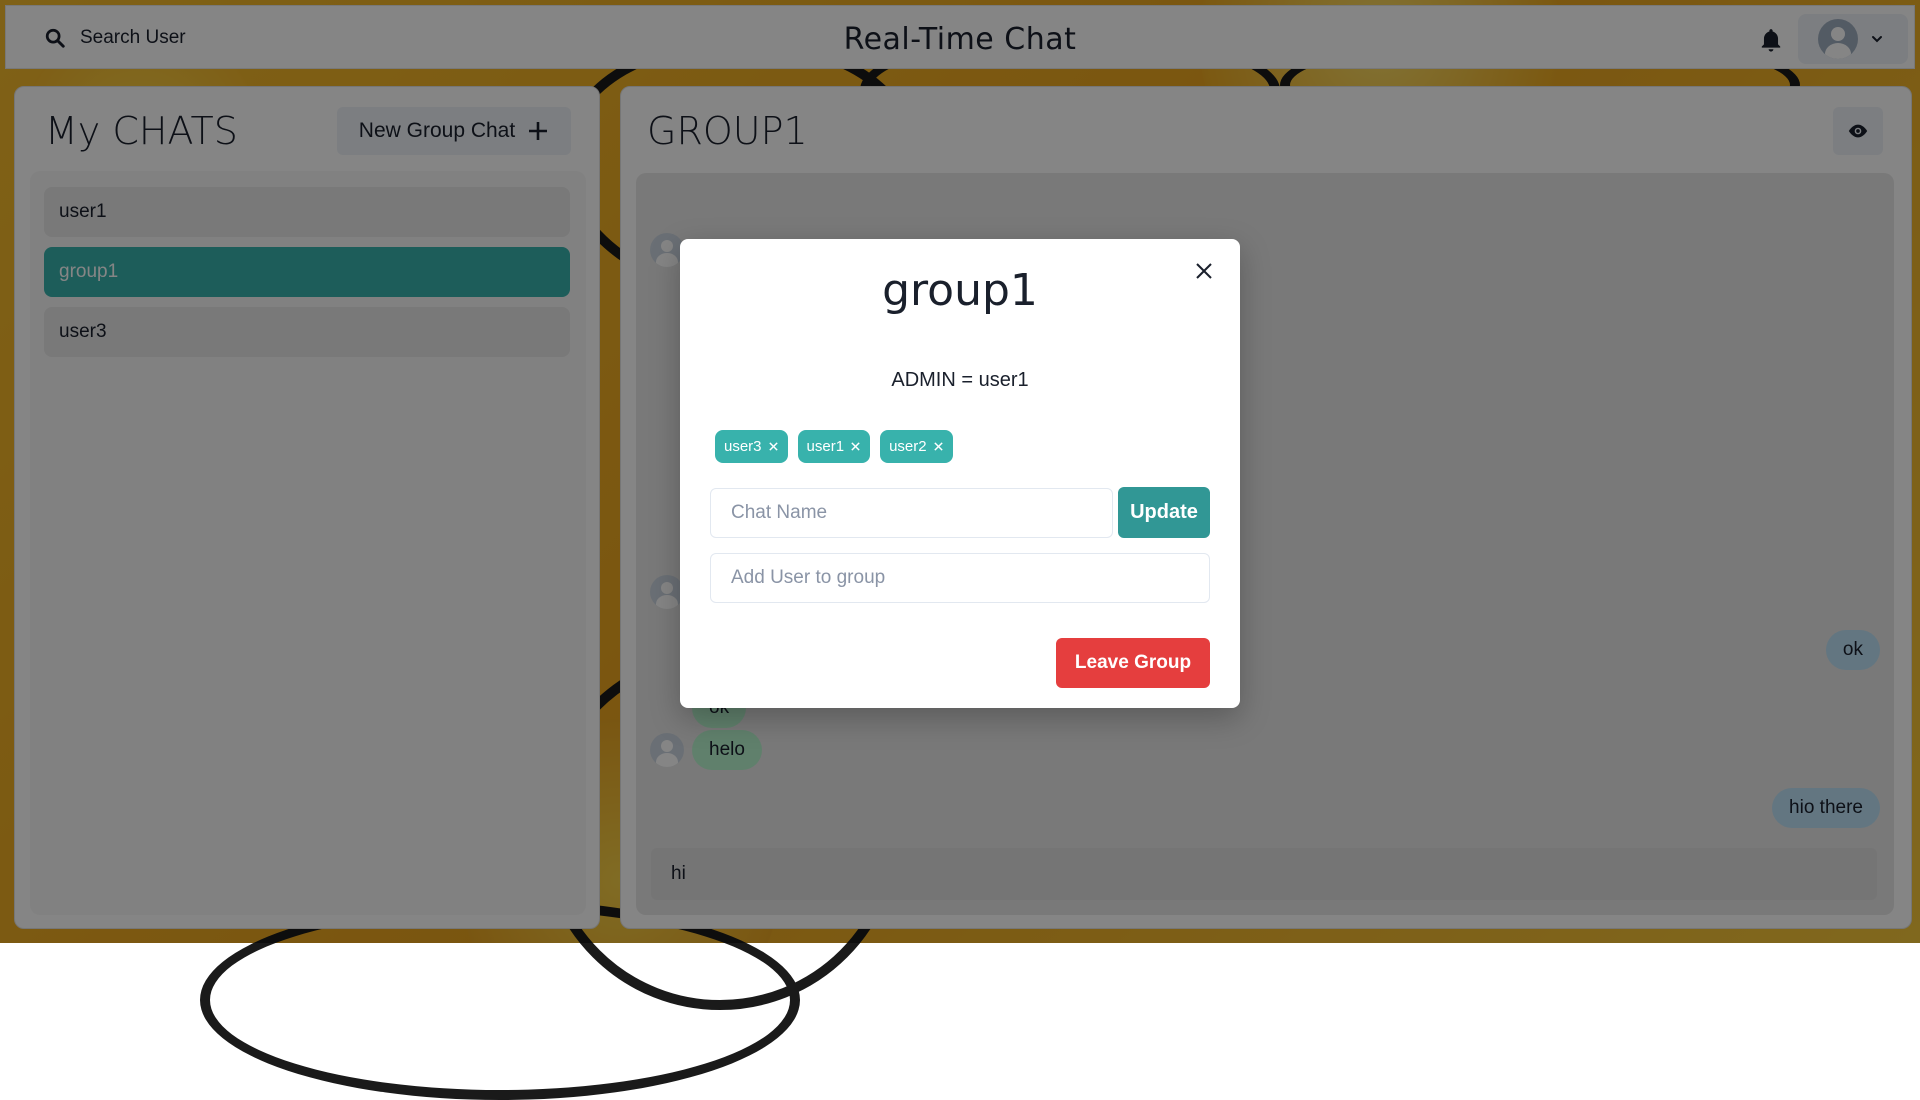  Describe the element at coordinates (960, 290) in the screenshot. I see `modal-title: group1` at that location.